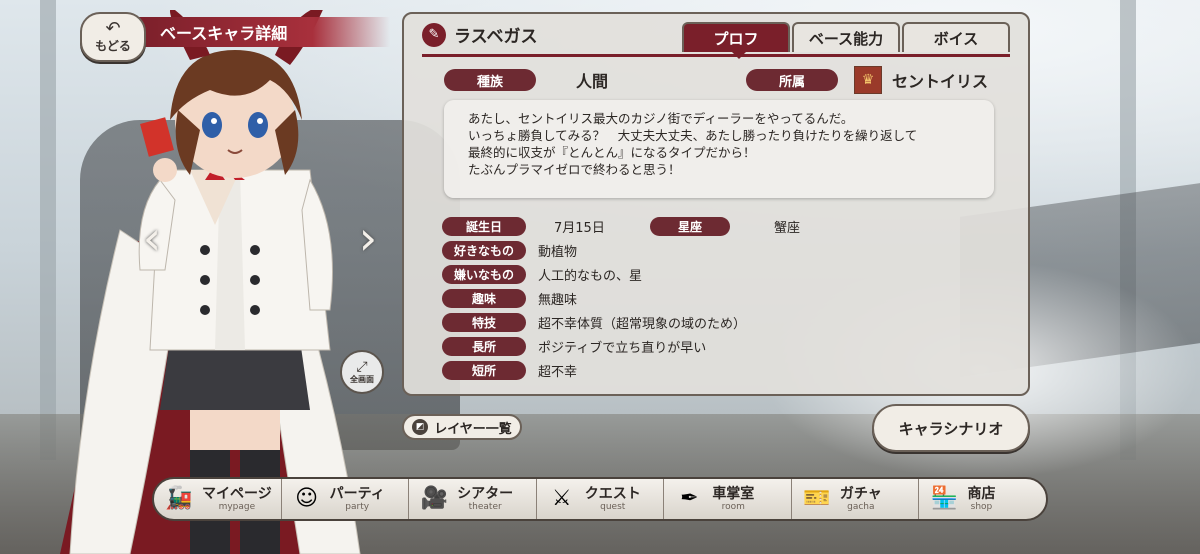 This screenshot has width=1200, height=554. What do you see at coordinates (484, 370) in the screenshot?
I see `weakness-tag: 短所` at bounding box center [484, 370].